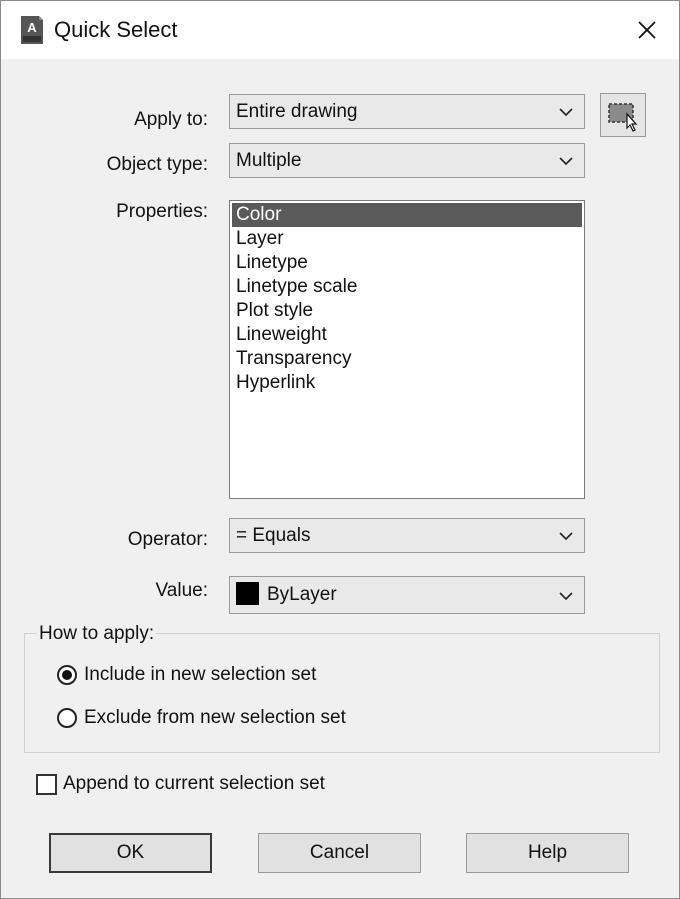  Describe the element at coordinates (215, 717) in the screenshot. I see `exclude-radio-label: Exclude from new selection set` at that location.